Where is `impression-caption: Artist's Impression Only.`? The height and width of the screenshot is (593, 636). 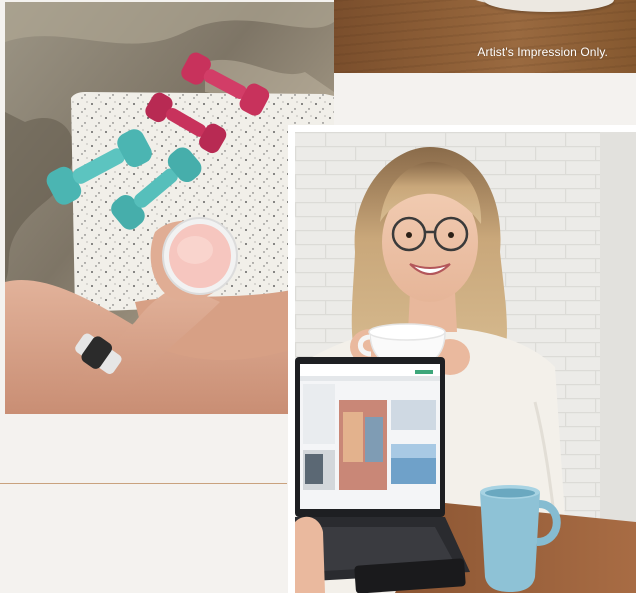 impression-caption: Artist's Impression Only. is located at coordinates (542, 52).